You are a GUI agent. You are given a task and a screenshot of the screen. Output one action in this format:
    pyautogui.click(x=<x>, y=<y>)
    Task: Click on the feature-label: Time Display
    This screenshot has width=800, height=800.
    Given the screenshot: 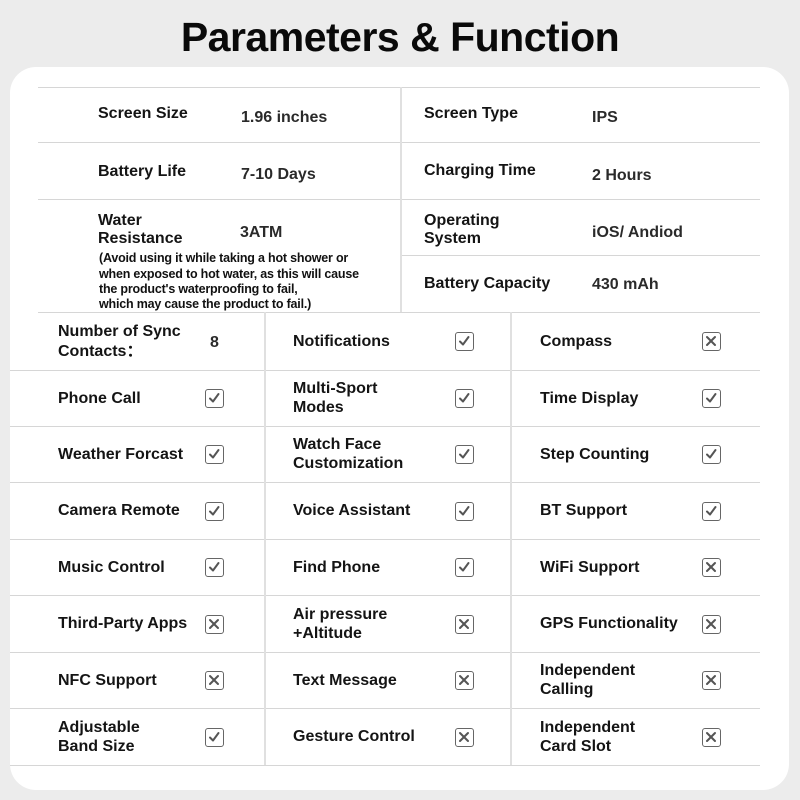 What is the action you would take?
    pyautogui.click(x=589, y=398)
    